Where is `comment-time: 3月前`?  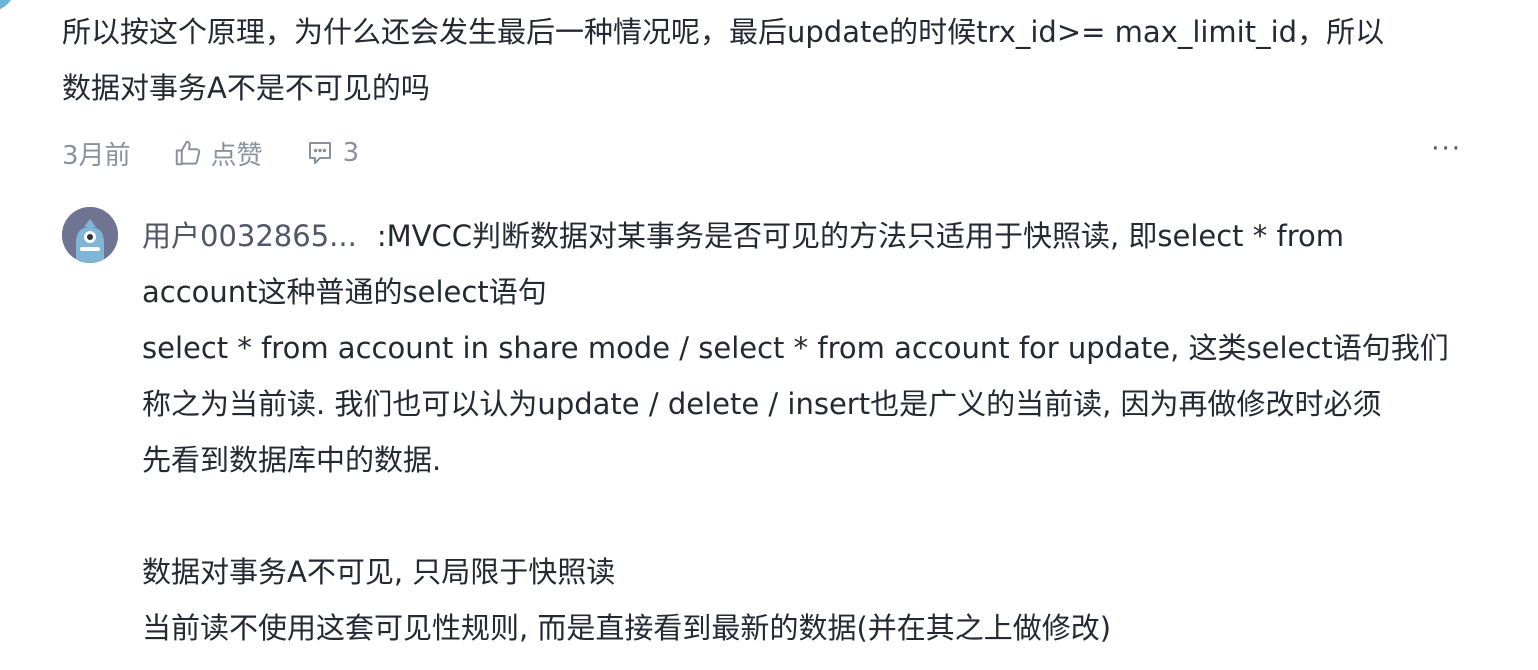
comment-time: 3月前 is located at coordinates (96, 155).